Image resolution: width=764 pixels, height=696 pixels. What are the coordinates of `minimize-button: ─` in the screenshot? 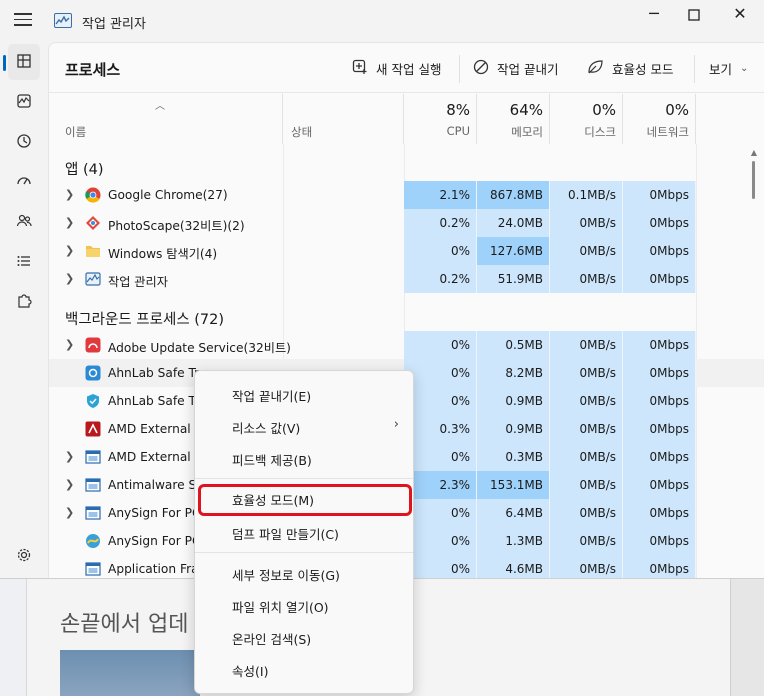 It's located at (654, 15).